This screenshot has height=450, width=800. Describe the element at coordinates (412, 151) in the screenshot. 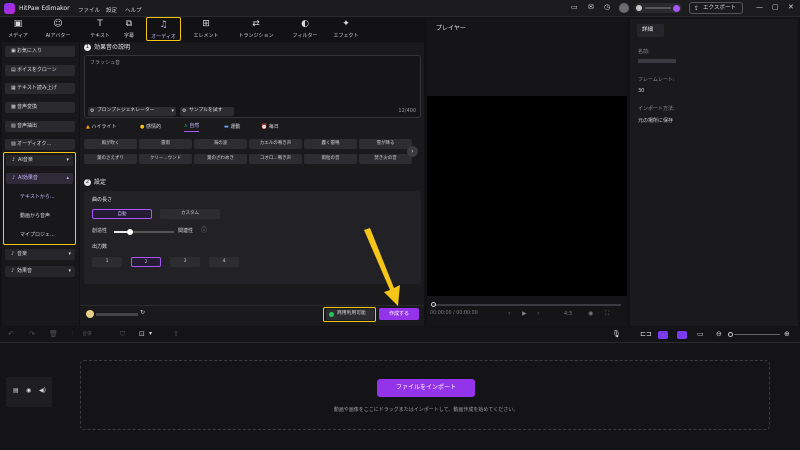

I see `next-presets-button: ›` at that location.